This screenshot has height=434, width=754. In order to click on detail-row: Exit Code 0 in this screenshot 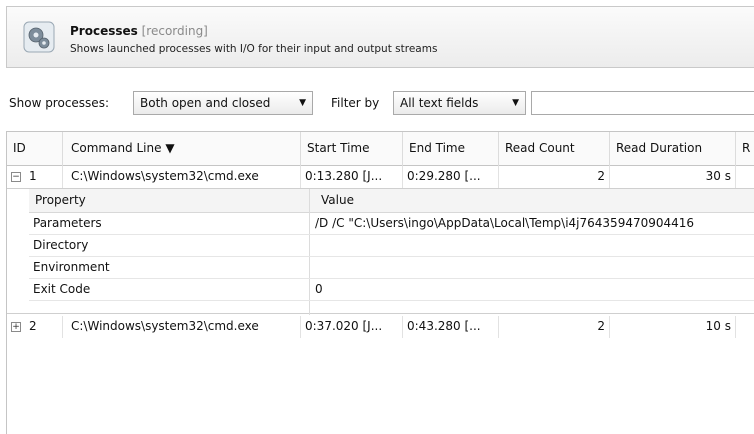, I will do `click(391, 290)`.